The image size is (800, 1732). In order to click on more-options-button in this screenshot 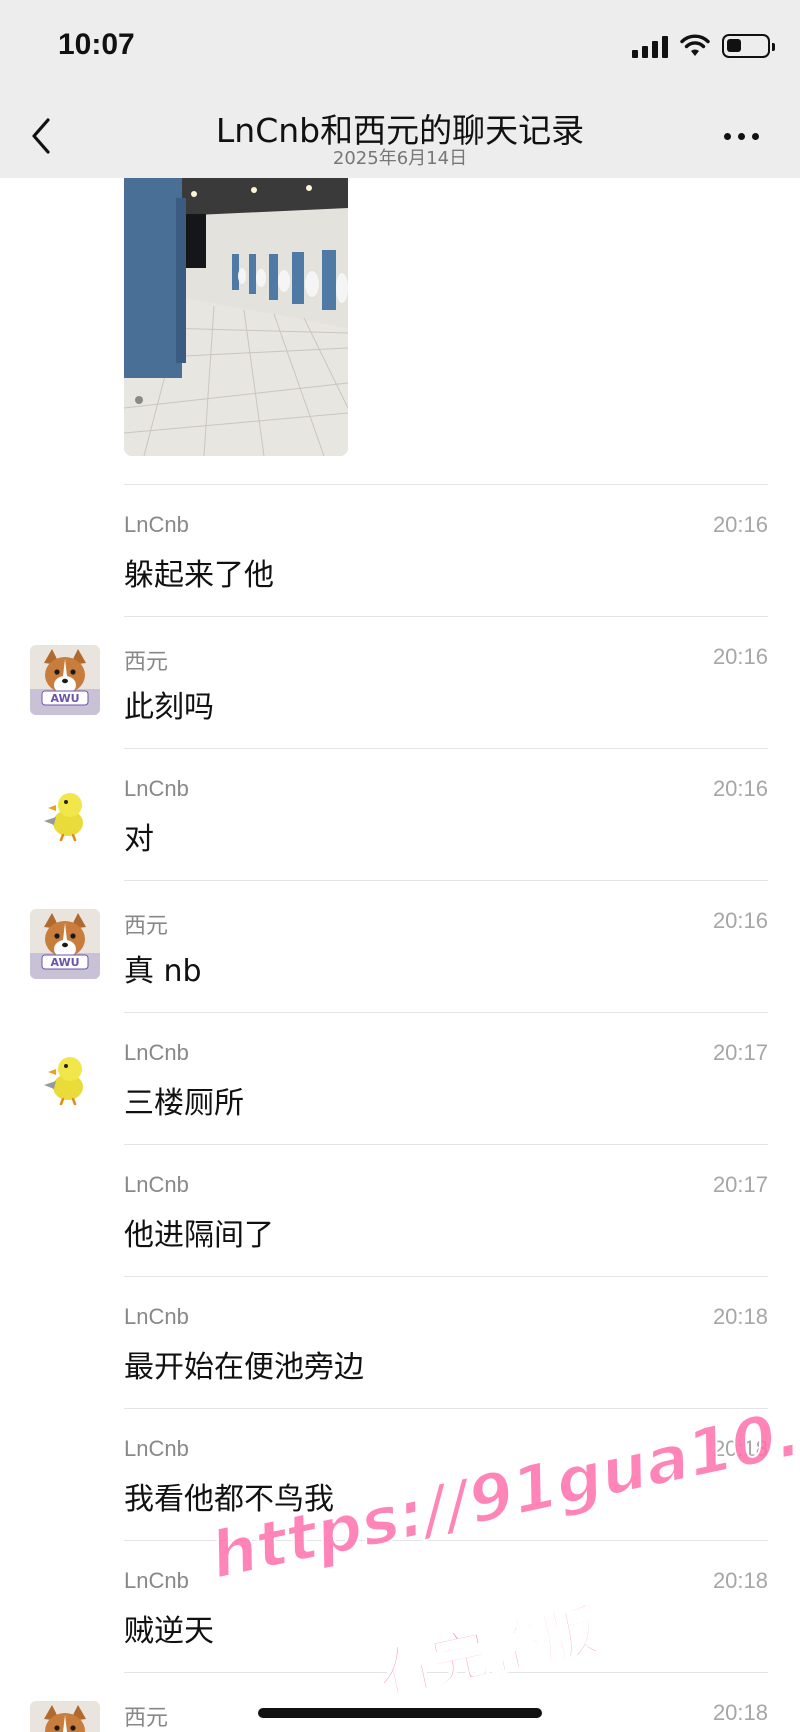, I will do `click(744, 136)`.